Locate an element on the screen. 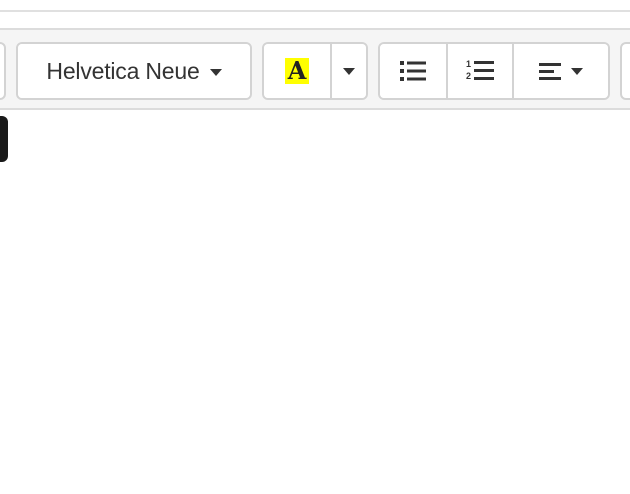 This screenshot has height=494, width=630. top-divider is located at coordinates (315, 11).